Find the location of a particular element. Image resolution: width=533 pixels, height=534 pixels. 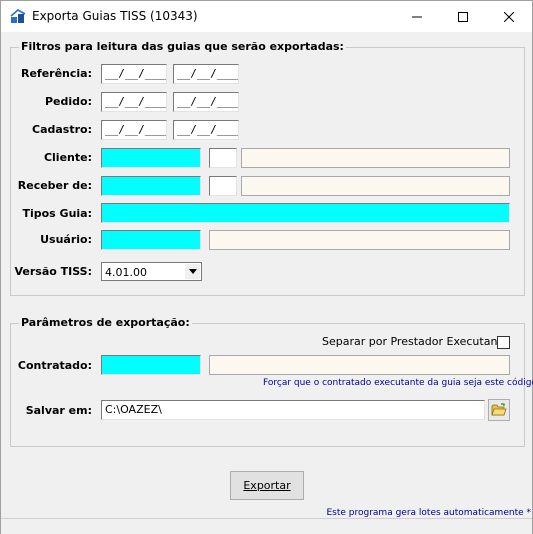

export-button-label: Exportar is located at coordinates (267, 485).